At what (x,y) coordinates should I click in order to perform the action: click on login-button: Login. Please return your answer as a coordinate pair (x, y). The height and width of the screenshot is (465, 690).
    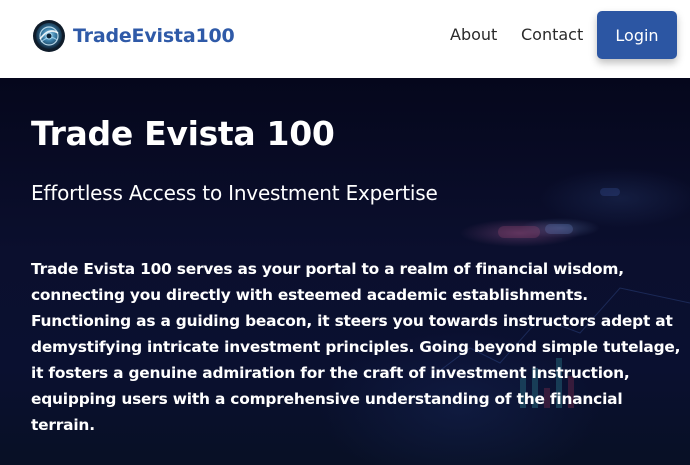
    Looking at the image, I should click on (637, 35).